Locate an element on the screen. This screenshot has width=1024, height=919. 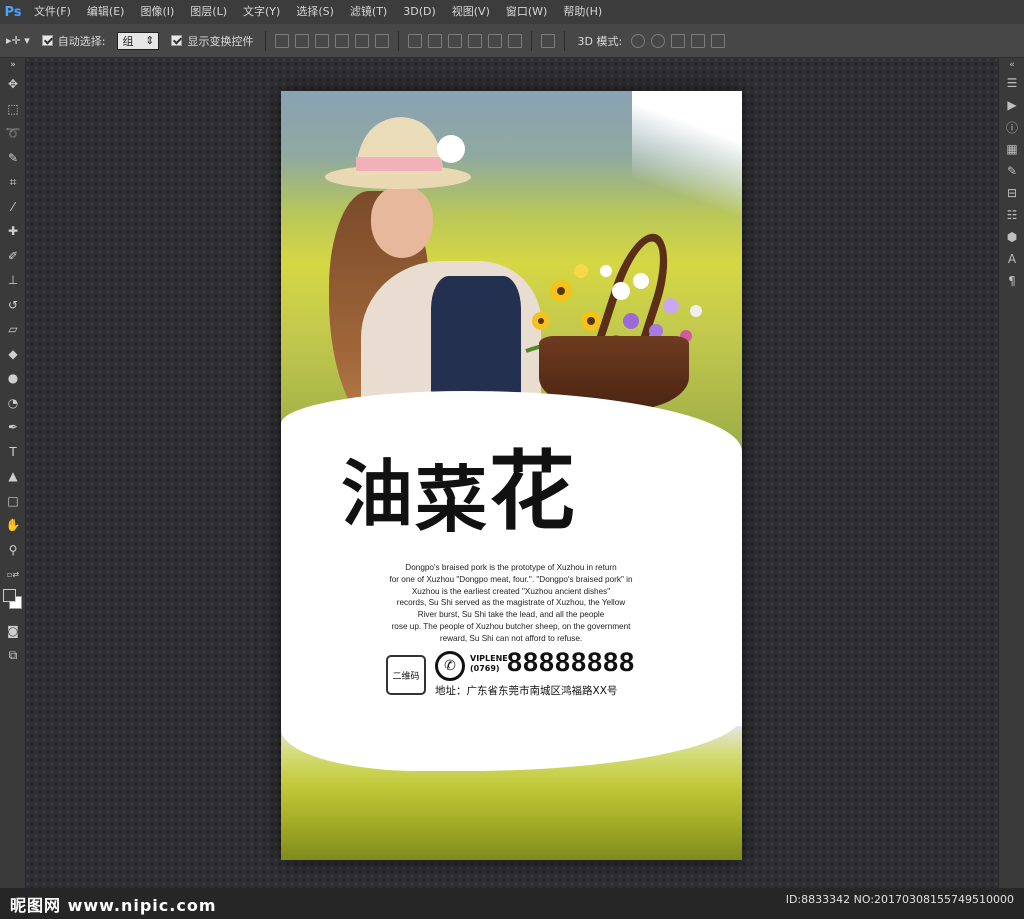
area-code: (0769) is located at coordinates (485, 668).